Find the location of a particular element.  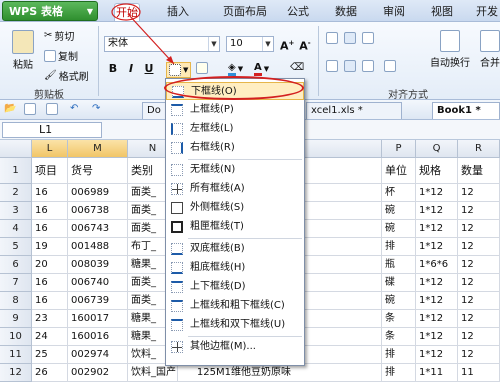

table-cell: 饮料_国产 is located at coordinates (153, 373).